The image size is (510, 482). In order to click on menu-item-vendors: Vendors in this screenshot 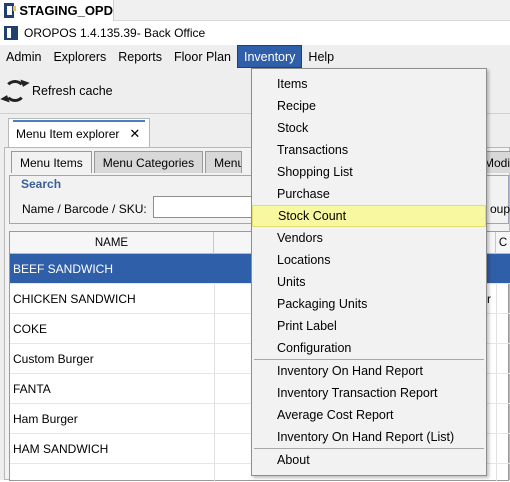, I will do `click(369, 238)`.